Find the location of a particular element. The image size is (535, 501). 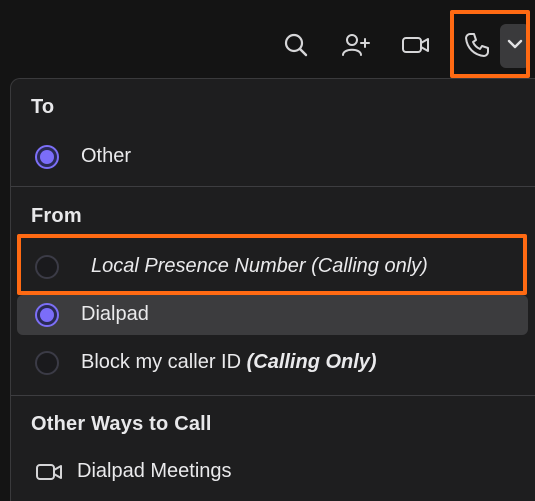

from-option-dialpad: Dialpad is located at coordinates (272, 315).